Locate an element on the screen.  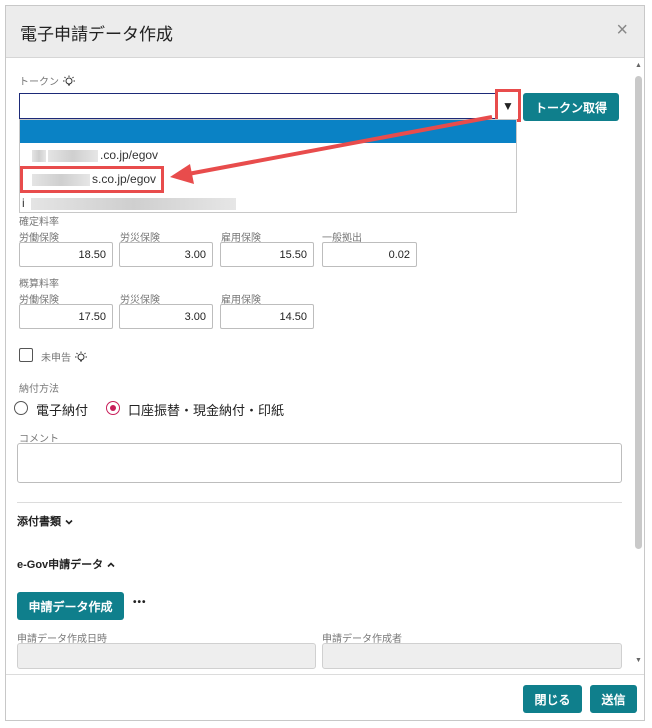
dropdown-arrow-icon: ▼ is located at coordinates (508, 105).